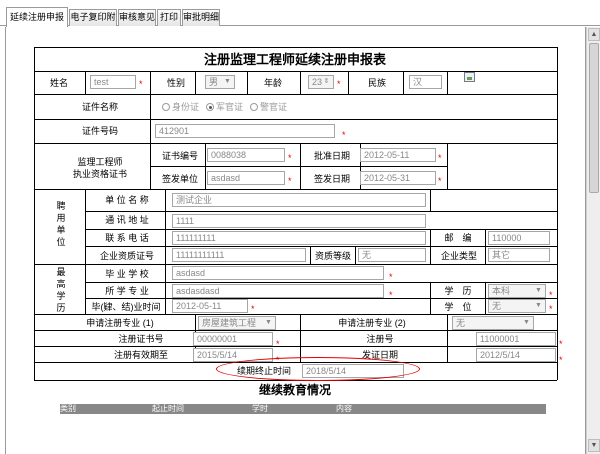 Image resolution: width=600 pixels, height=454 pixels. I want to click on name-field: test, so click(113, 82).